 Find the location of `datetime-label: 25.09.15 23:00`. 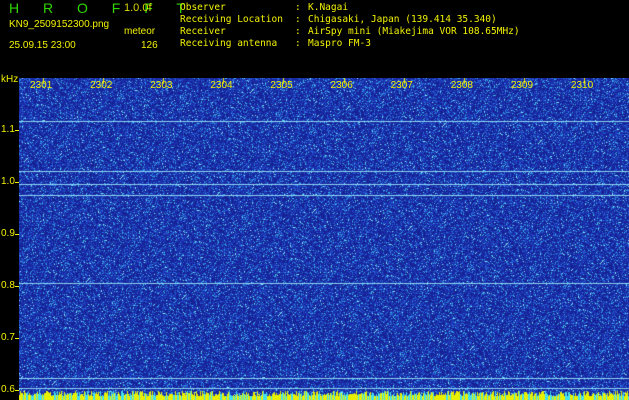

datetime-label: 25.09.15 23:00 is located at coordinates (42, 45).